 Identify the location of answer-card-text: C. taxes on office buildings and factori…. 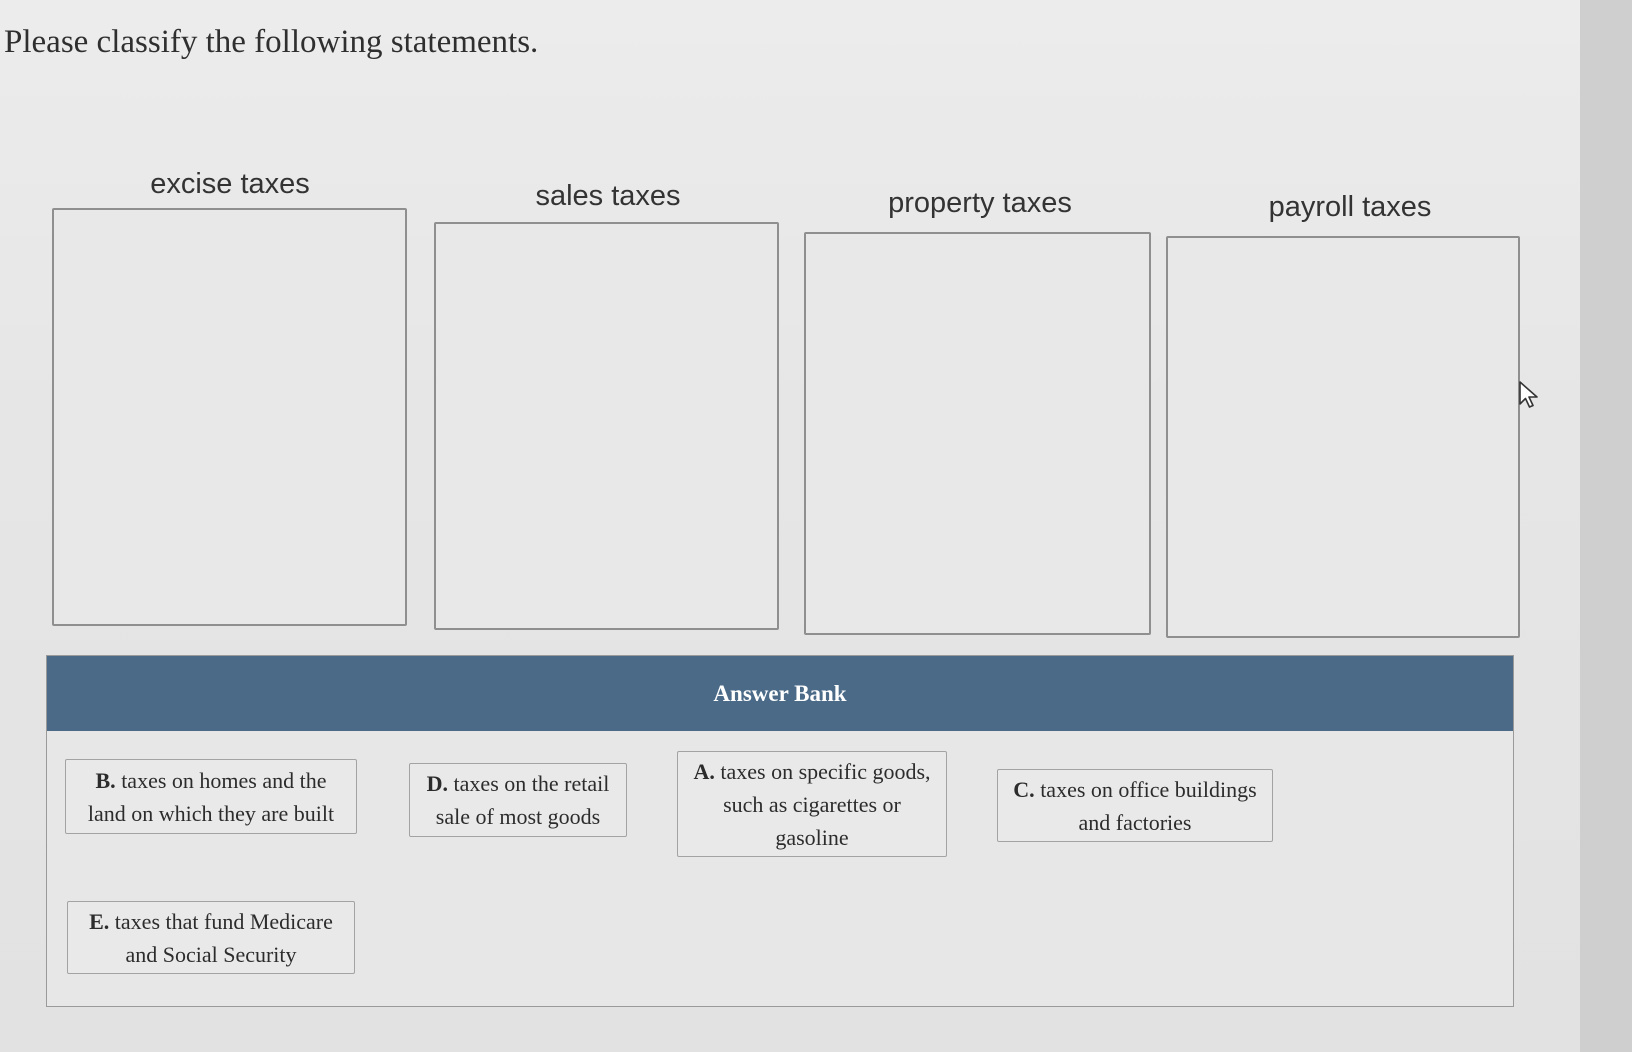
(1135, 806).